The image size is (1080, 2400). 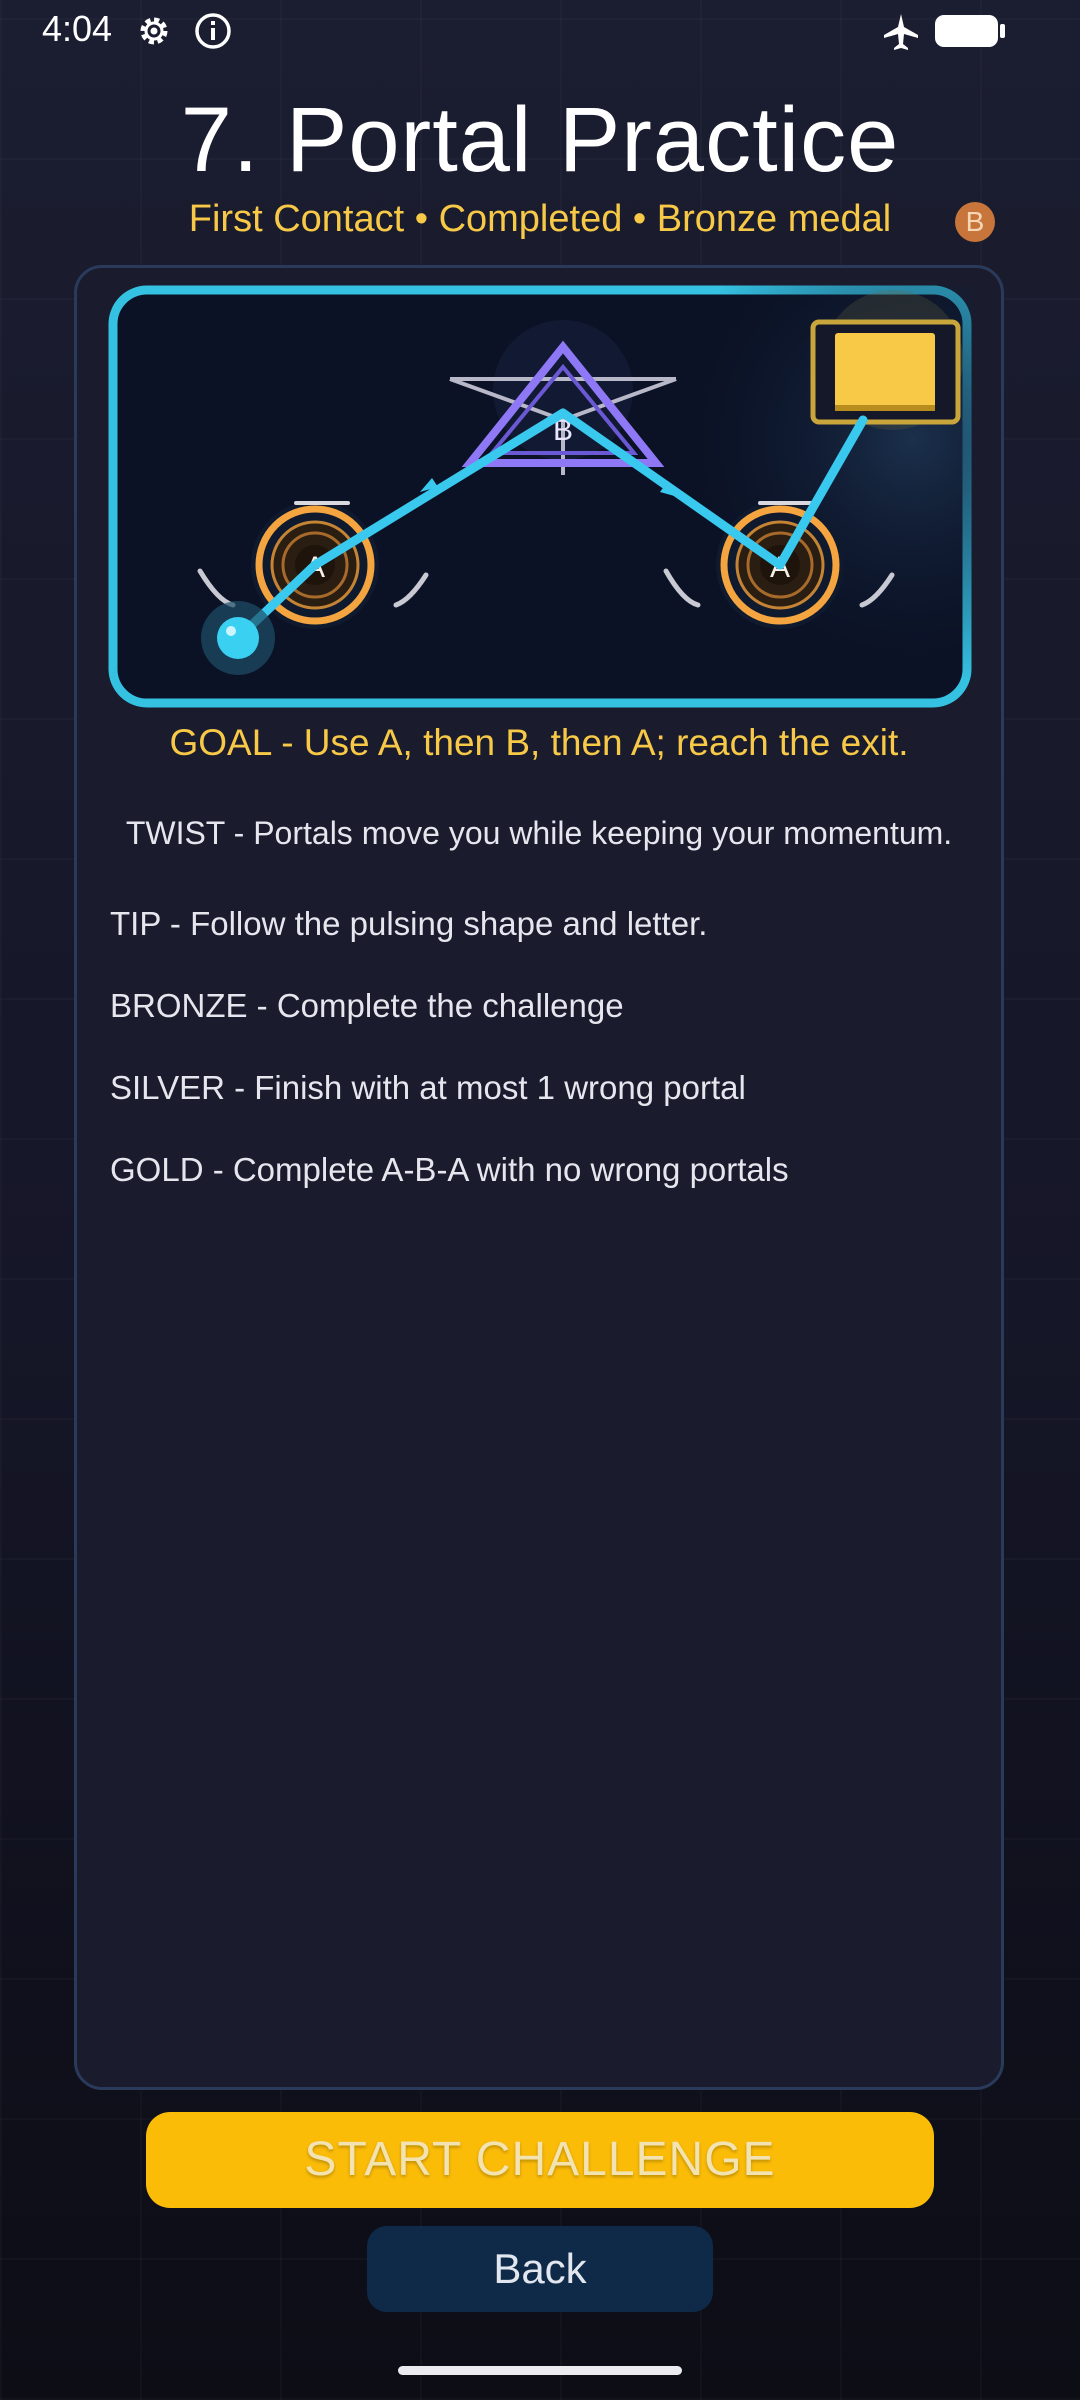 I want to click on bronze-medal-icon: B, so click(x=975, y=222).